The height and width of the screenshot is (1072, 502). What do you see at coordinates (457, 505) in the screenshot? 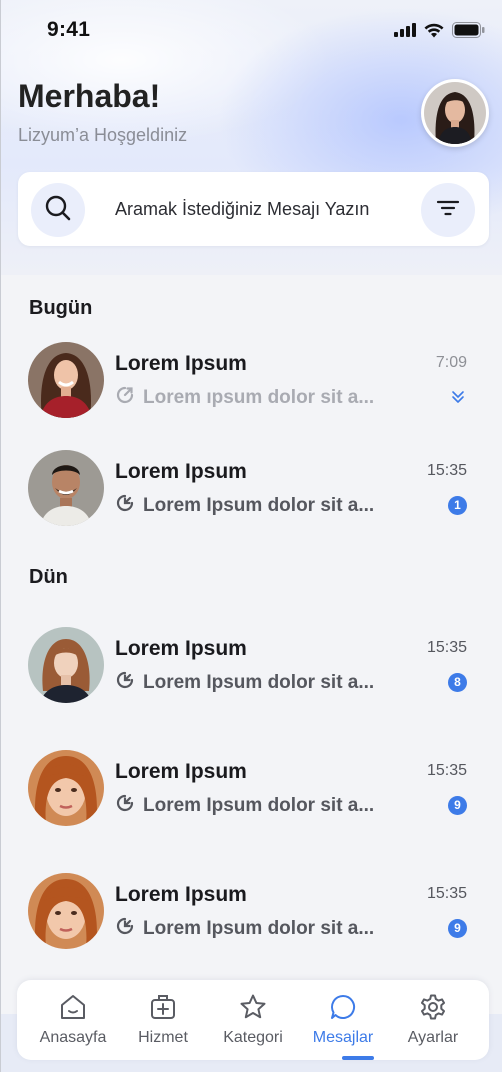
I see `unread-badge: 1` at bounding box center [457, 505].